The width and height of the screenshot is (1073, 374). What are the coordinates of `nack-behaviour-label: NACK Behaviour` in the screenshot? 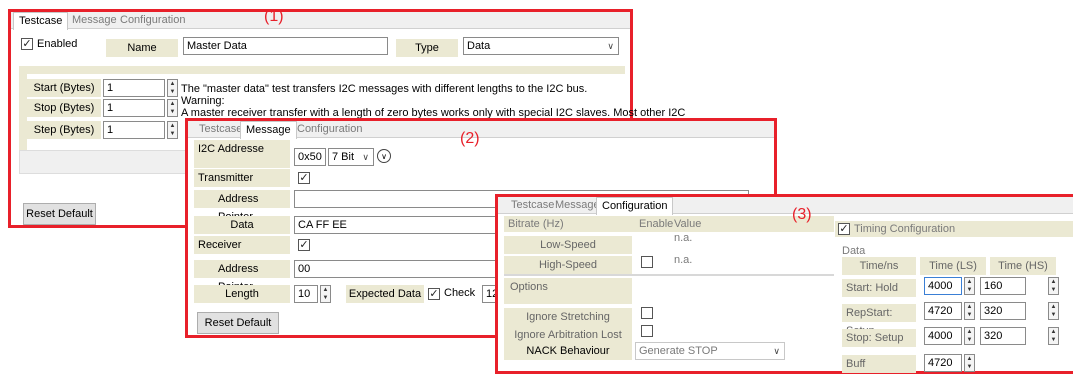 It's located at (568, 351).